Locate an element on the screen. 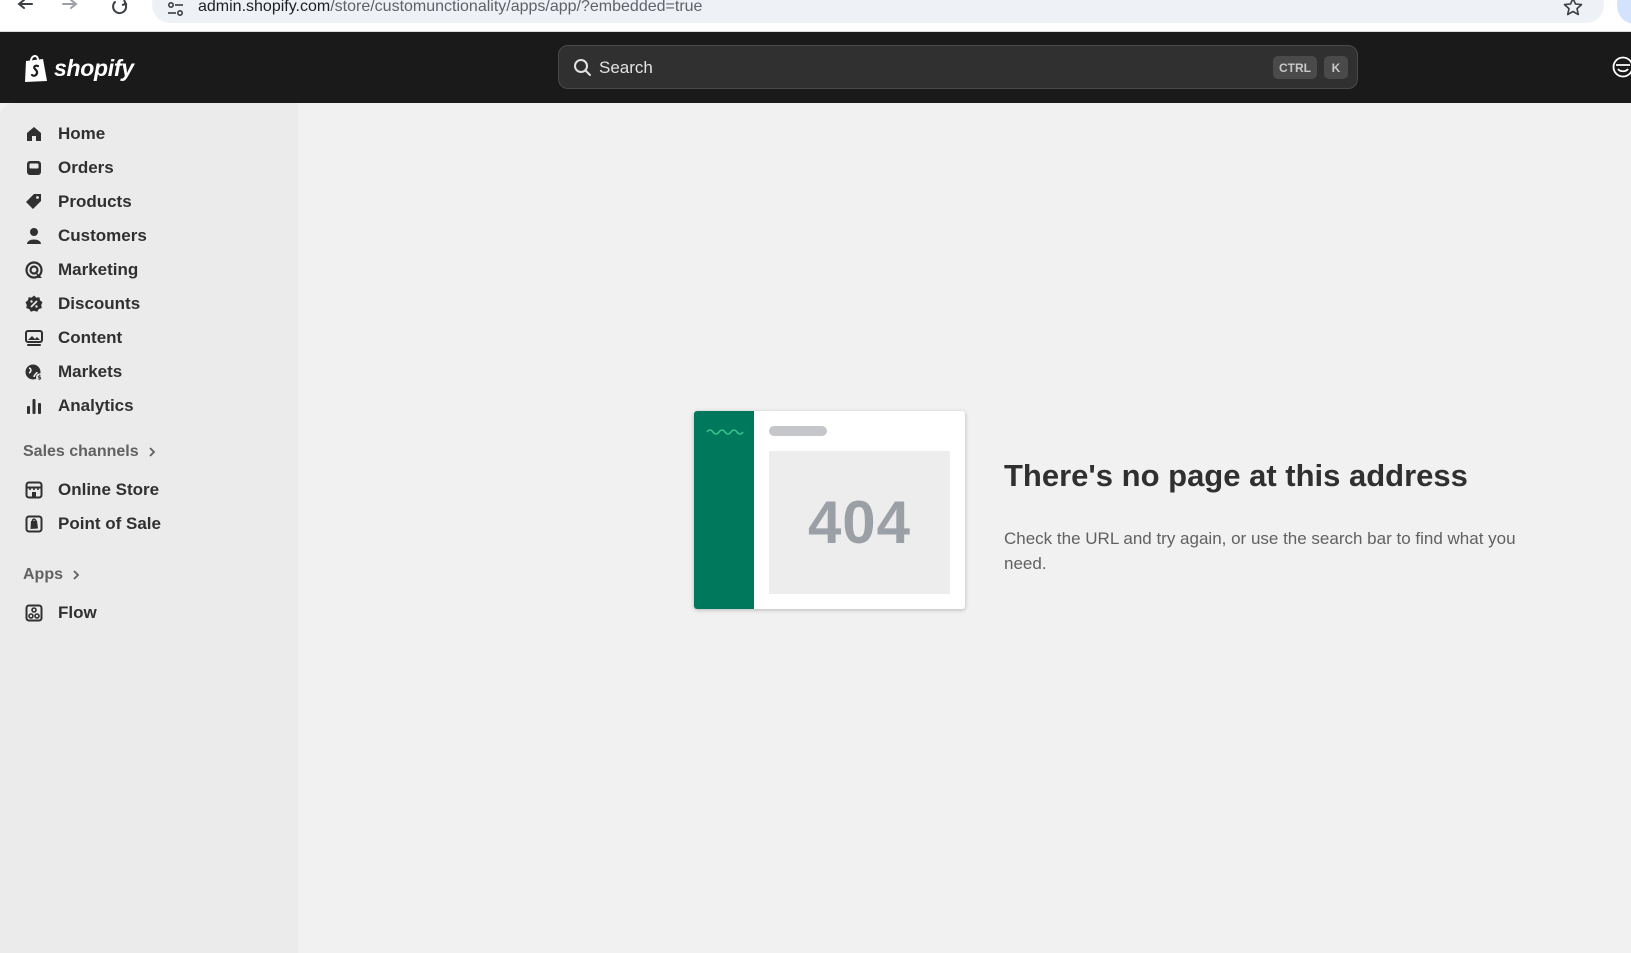 The image size is (1631, 953). store-avatar-icon is located at coordinates (1621, 67).